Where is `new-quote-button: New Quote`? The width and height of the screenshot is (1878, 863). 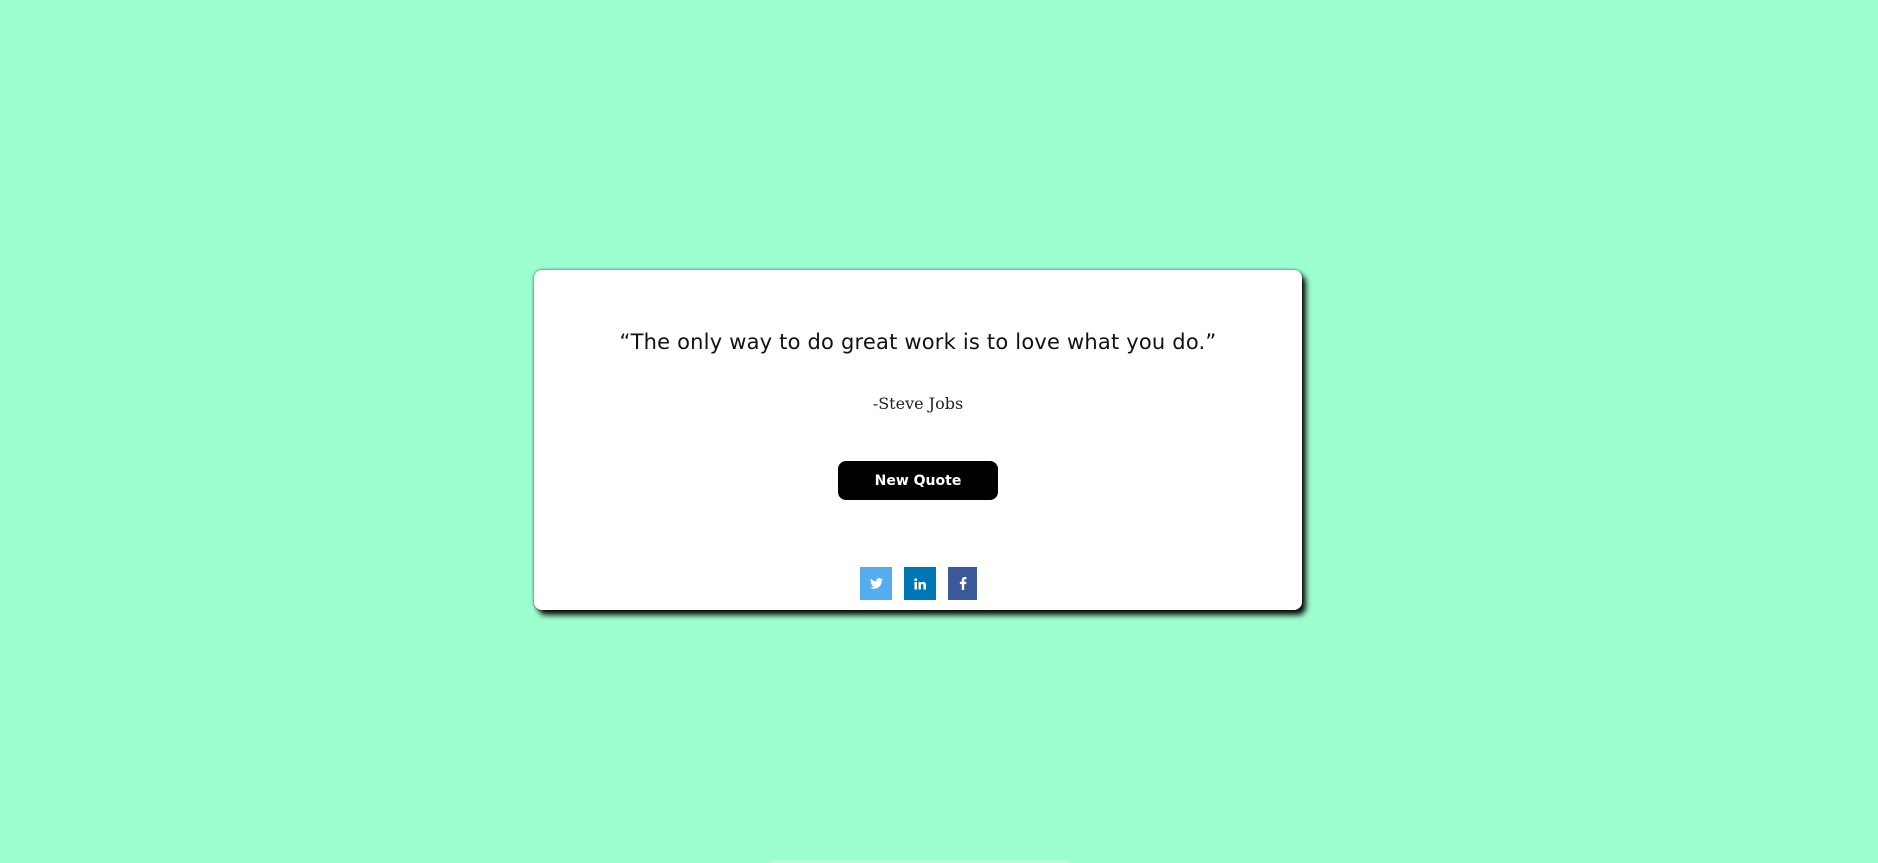 new-quote-button: New Quote is located at coordinates (918, 480).